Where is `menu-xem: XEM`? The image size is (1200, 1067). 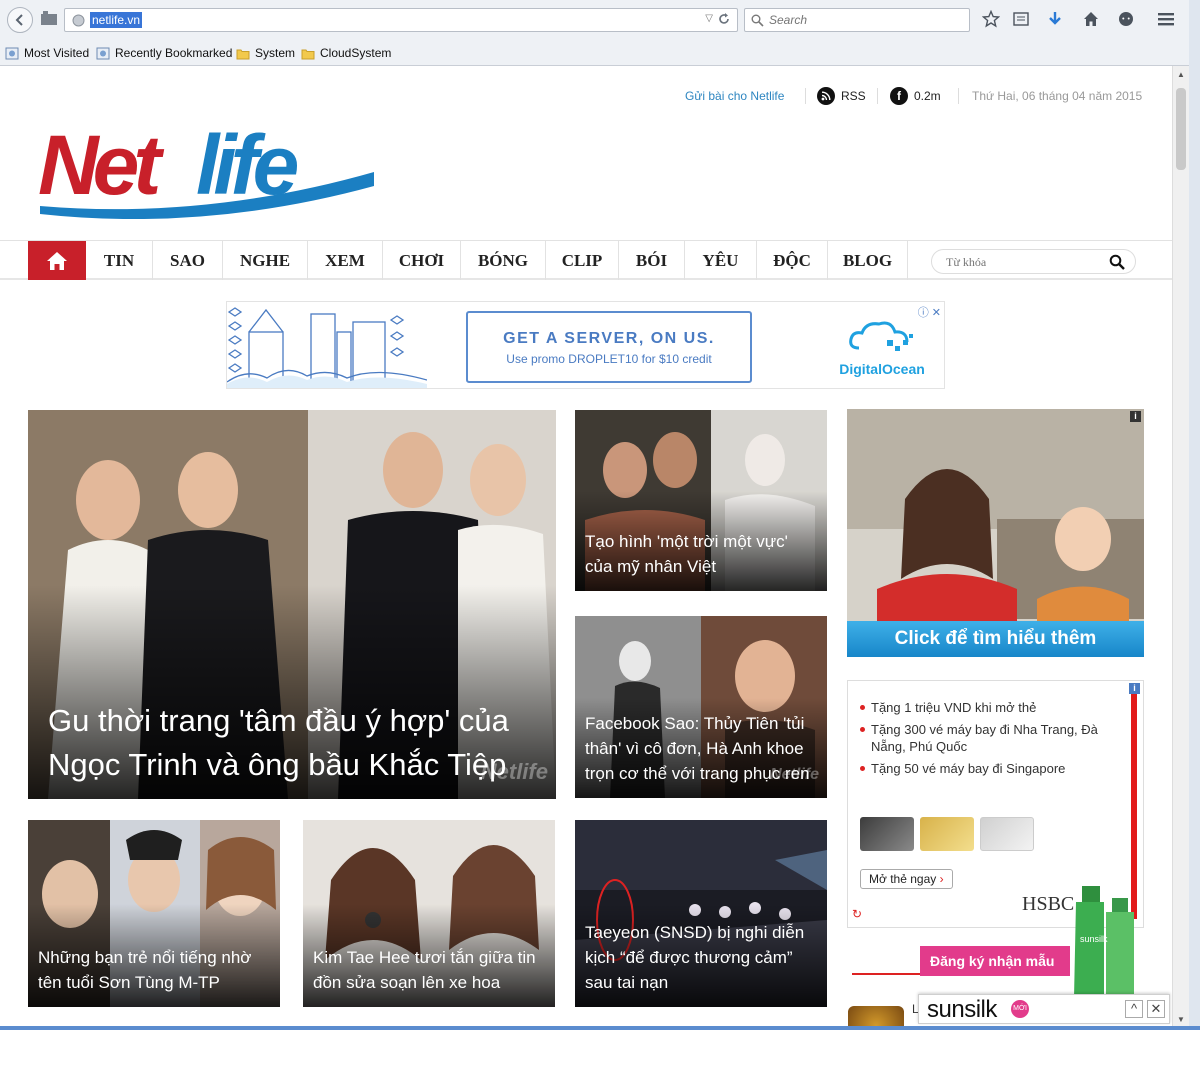 menu-xem: XEM is located at coordinates (345, 260).